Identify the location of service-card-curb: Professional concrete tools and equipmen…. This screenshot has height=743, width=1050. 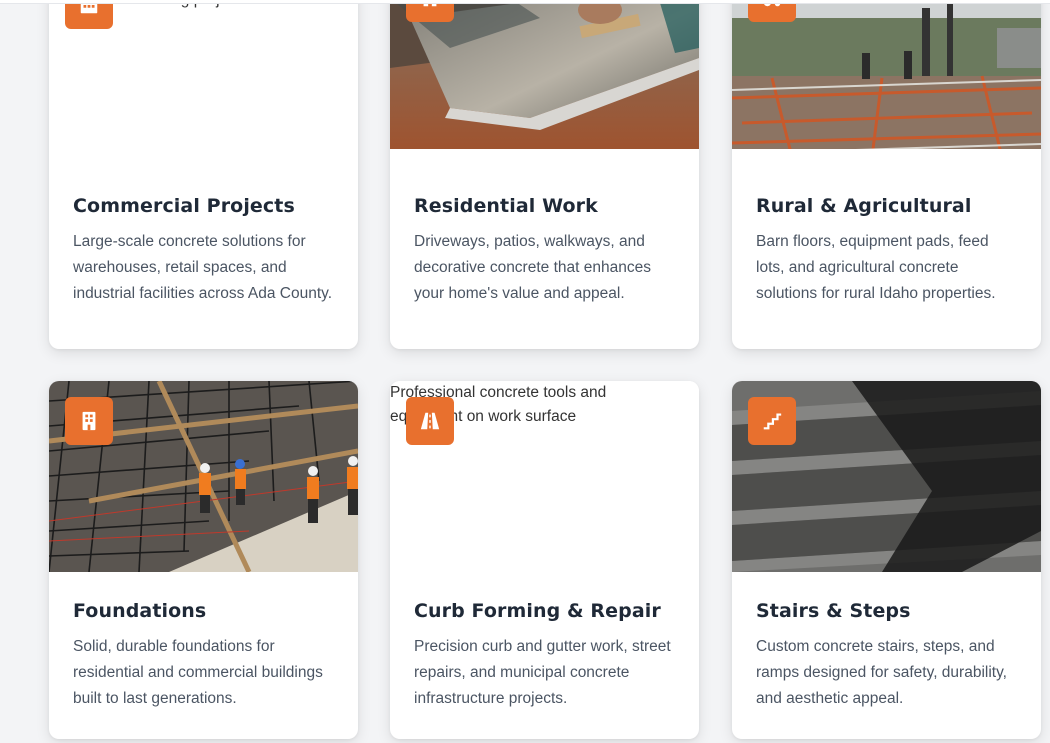
(544, 560).